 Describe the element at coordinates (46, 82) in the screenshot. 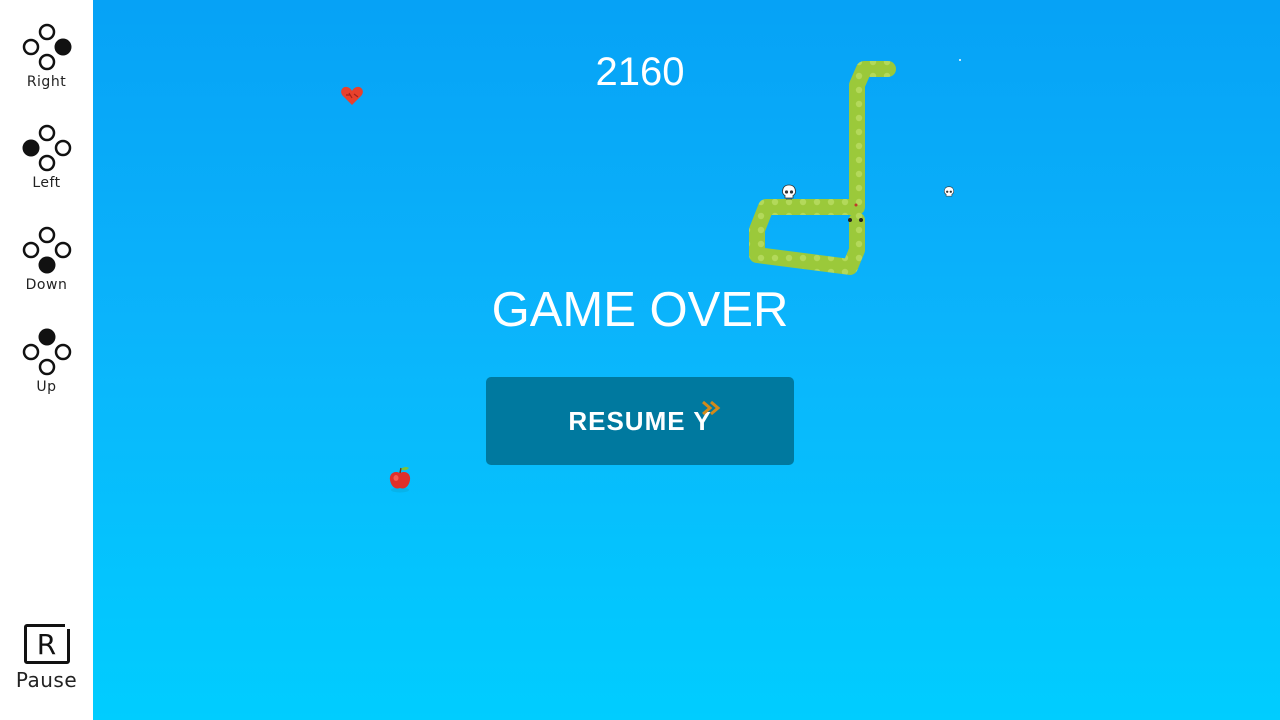

I see `control-right-label: Right` at that location.